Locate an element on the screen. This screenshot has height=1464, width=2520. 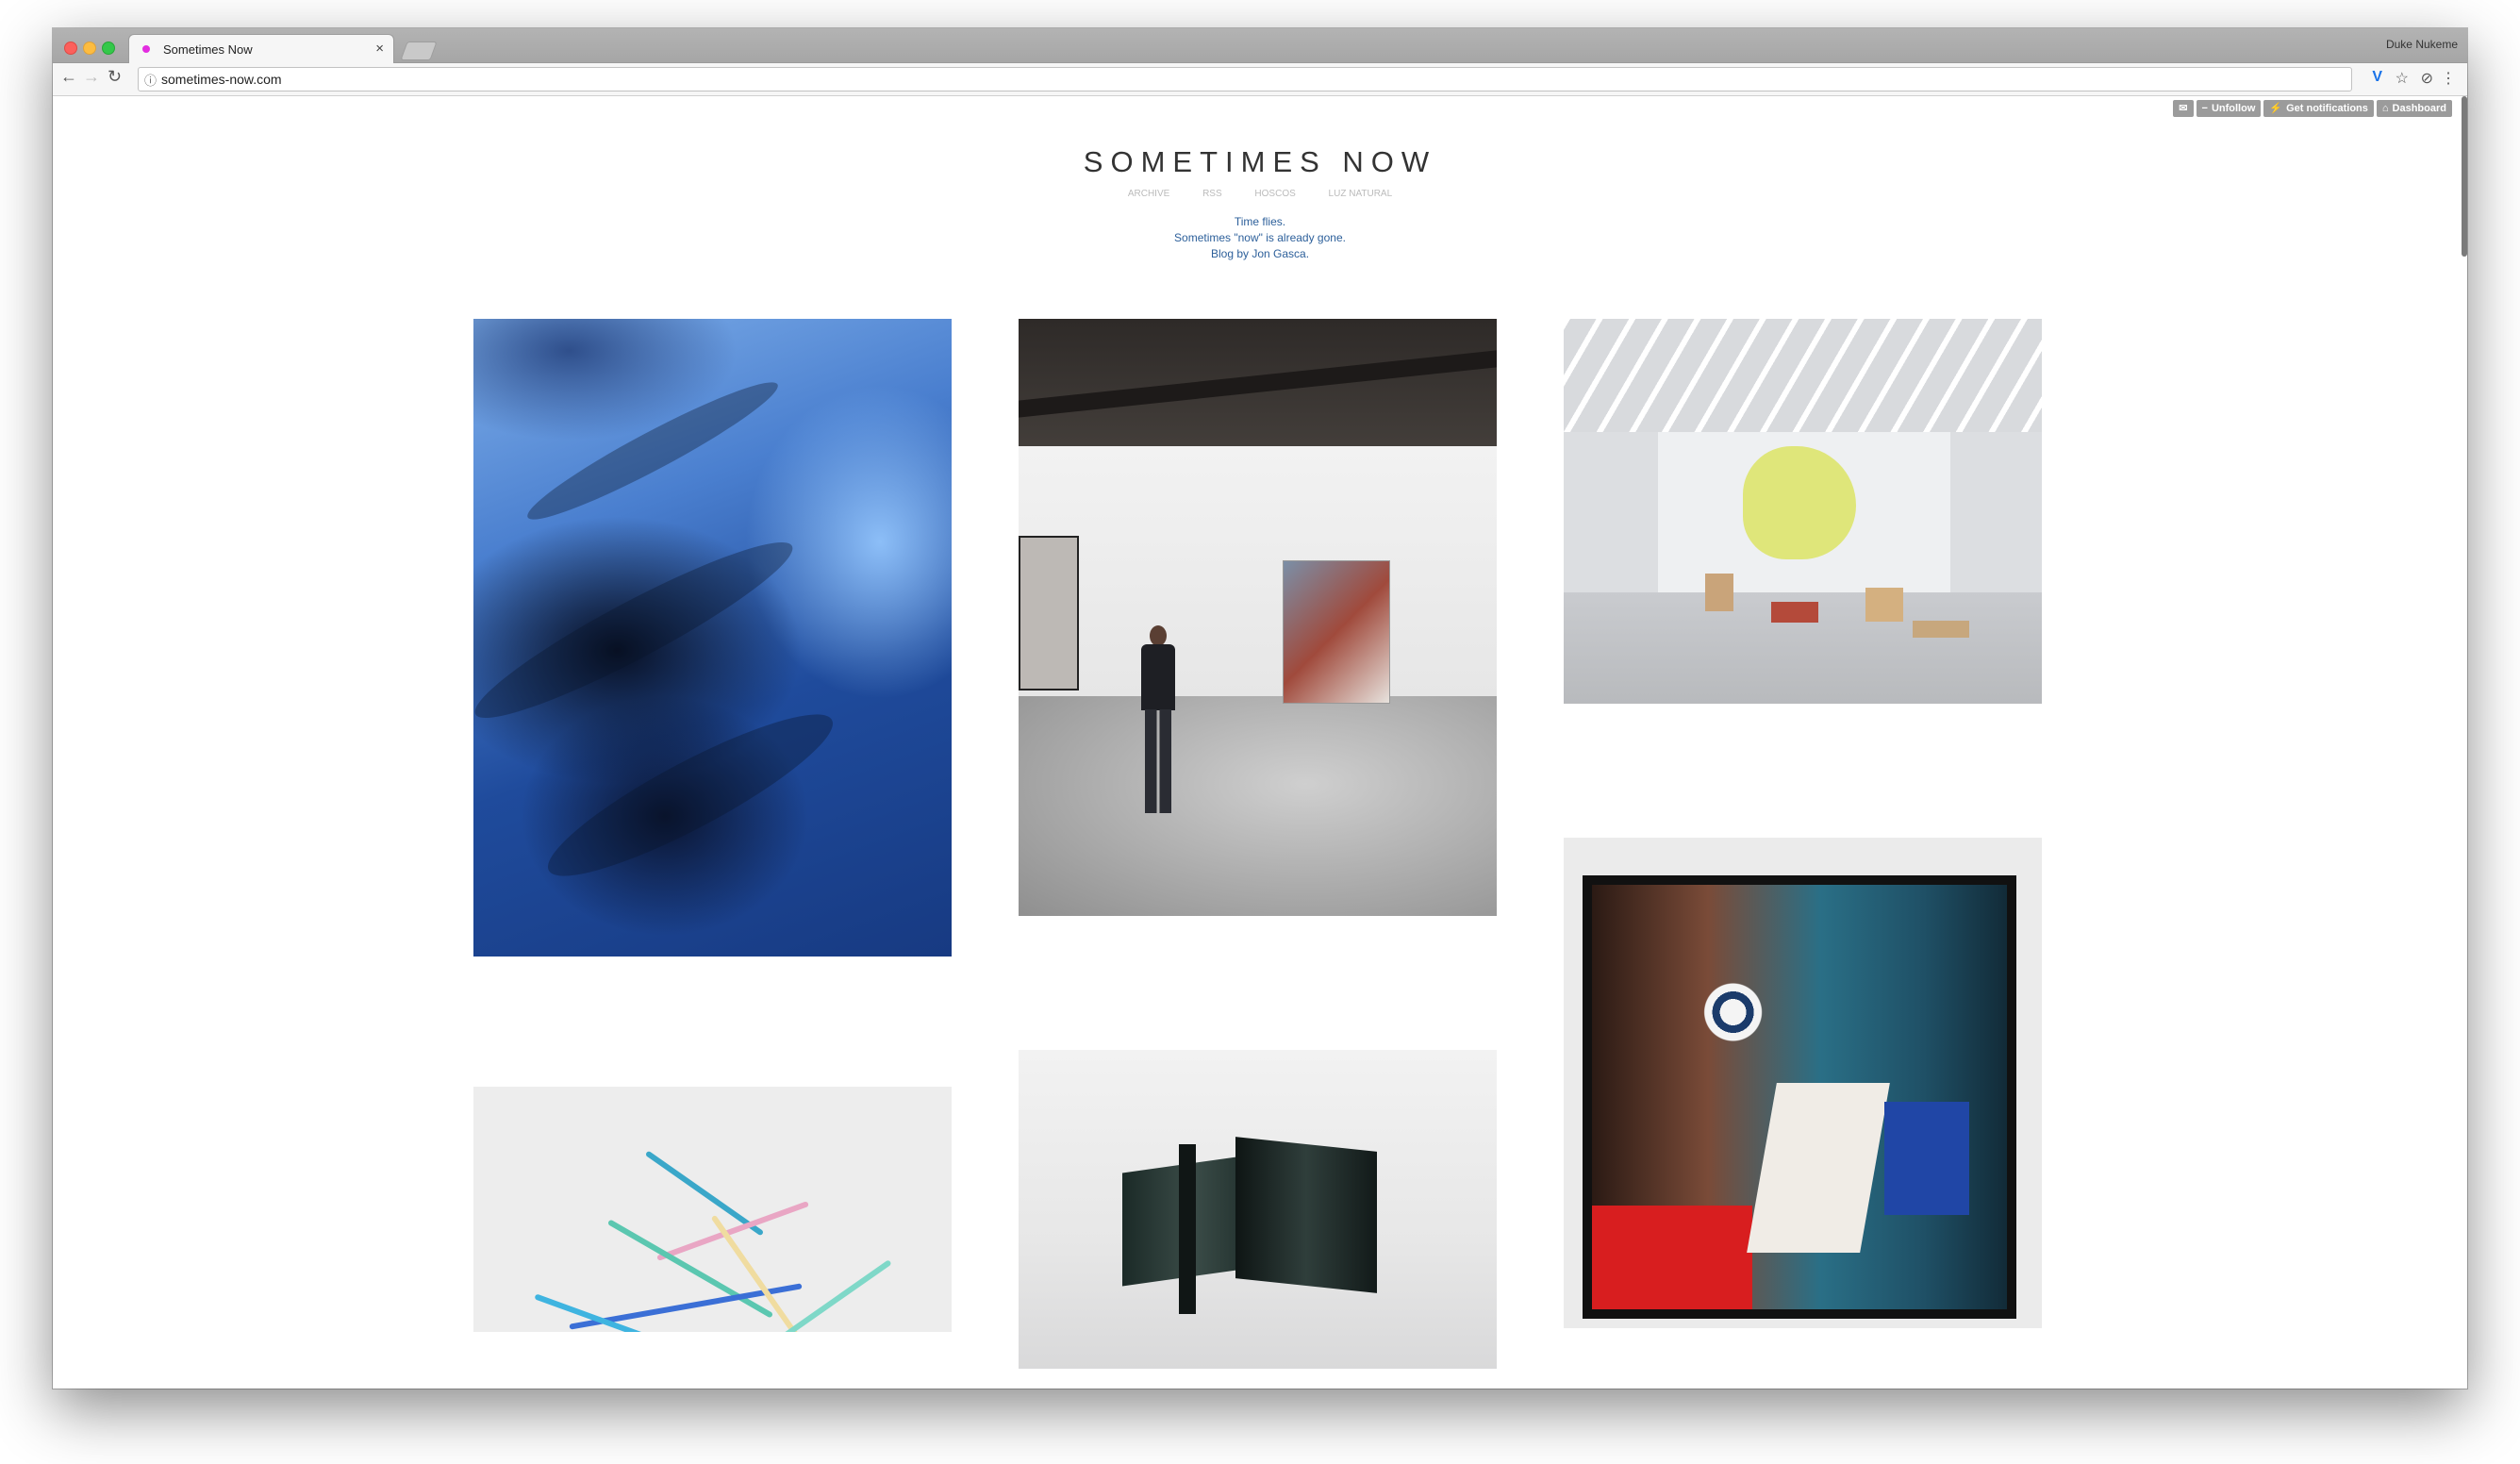
description-line: Sometimes "now" is already gone. is located at coordinates (1260, 237).